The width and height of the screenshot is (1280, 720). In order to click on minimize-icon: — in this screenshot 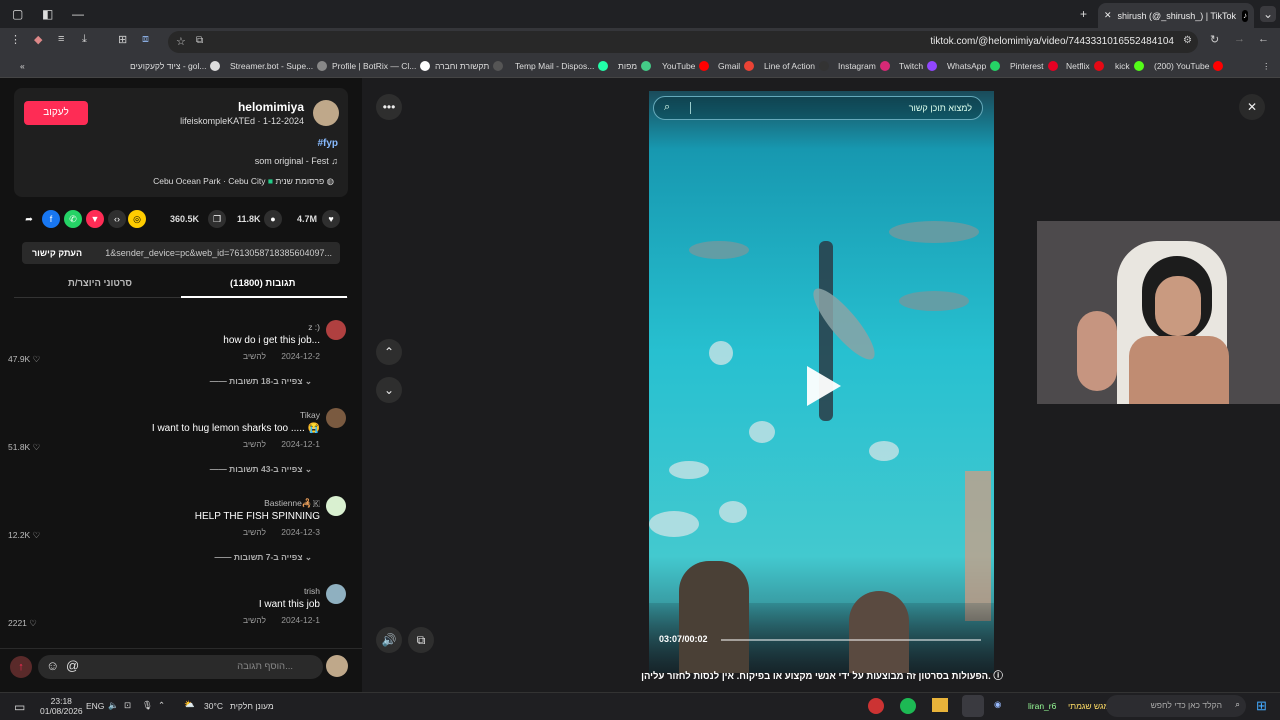, I will do `click(78, 14)`.